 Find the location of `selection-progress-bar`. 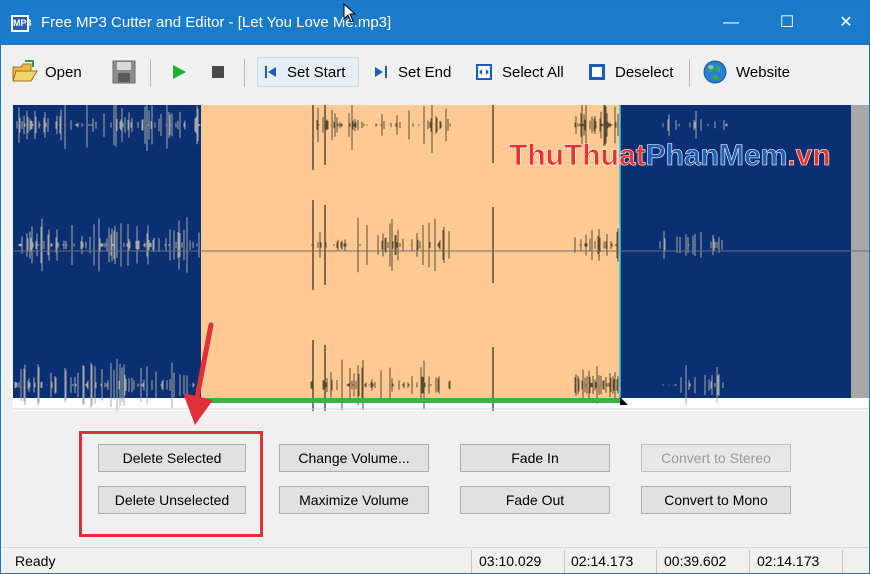

selection-progress-bar is located at coordinates (410, 400).